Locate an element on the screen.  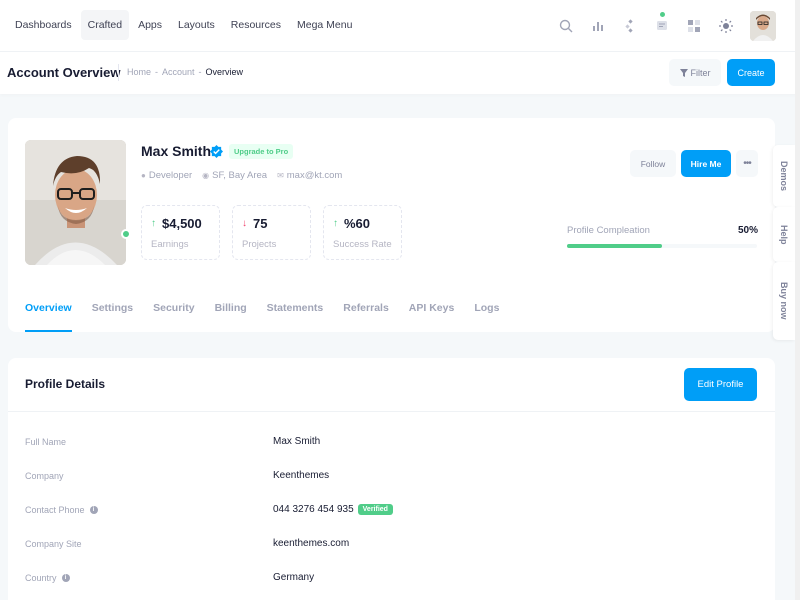
detail-key: Company is located at coordinates (44, 476).